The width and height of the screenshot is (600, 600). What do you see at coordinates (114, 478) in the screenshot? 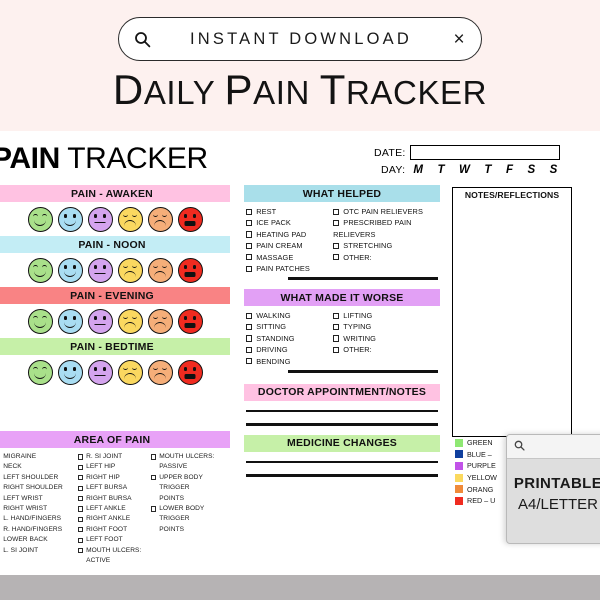
I see `checkbox-item: RIGHT HIP` at bounding box center [114, 478].